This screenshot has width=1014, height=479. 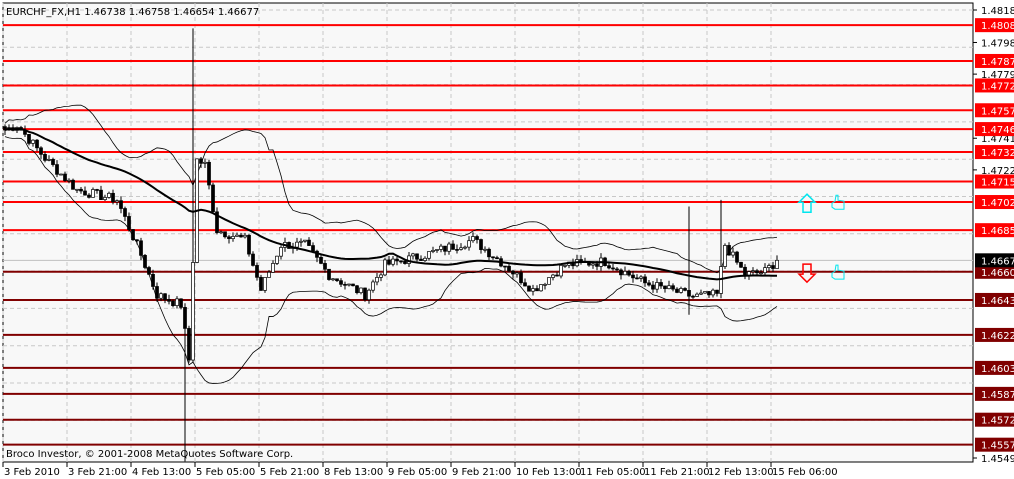 What do you see at coordinates (997, 11) in the screenshot?
I see `y-tick-label: 1.48180` at bounding box center [997, 11].